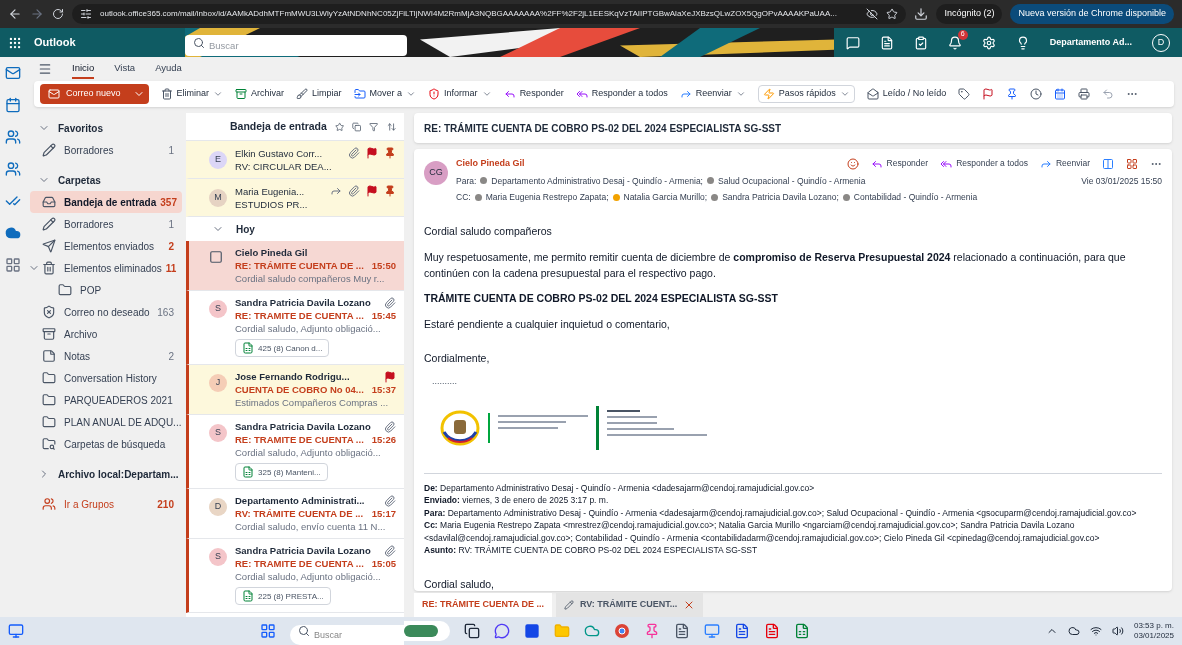 The width and height of the screenshot is (1182, 645). Describe the element at coordinates (319, 94) in the screenshot. I see `toolbar-button: Limpiar` at that location.